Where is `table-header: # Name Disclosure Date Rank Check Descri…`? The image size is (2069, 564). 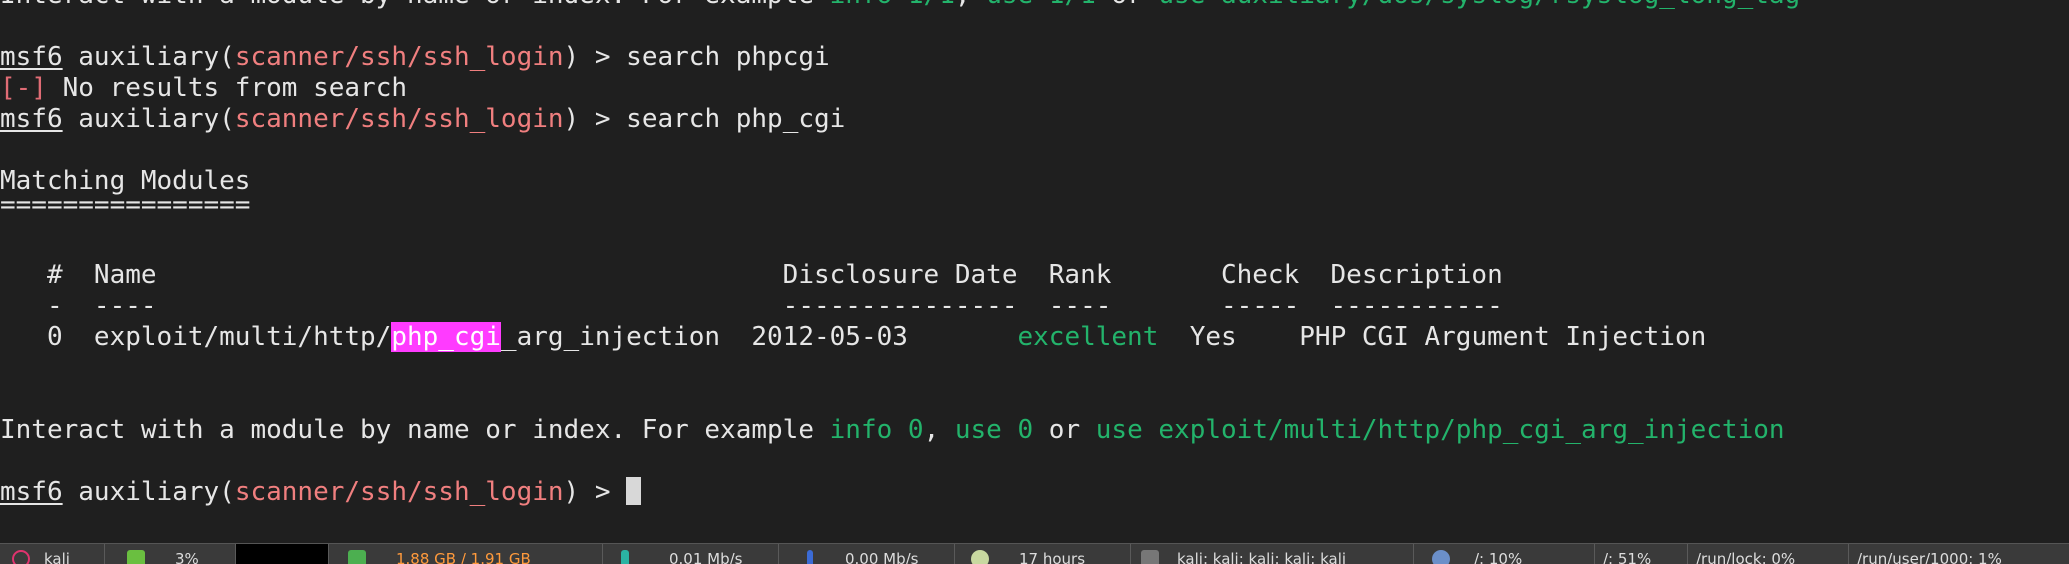 table-header: # Name Disclosure Date Rank Check Descri… is located at coordinates (751, 275).